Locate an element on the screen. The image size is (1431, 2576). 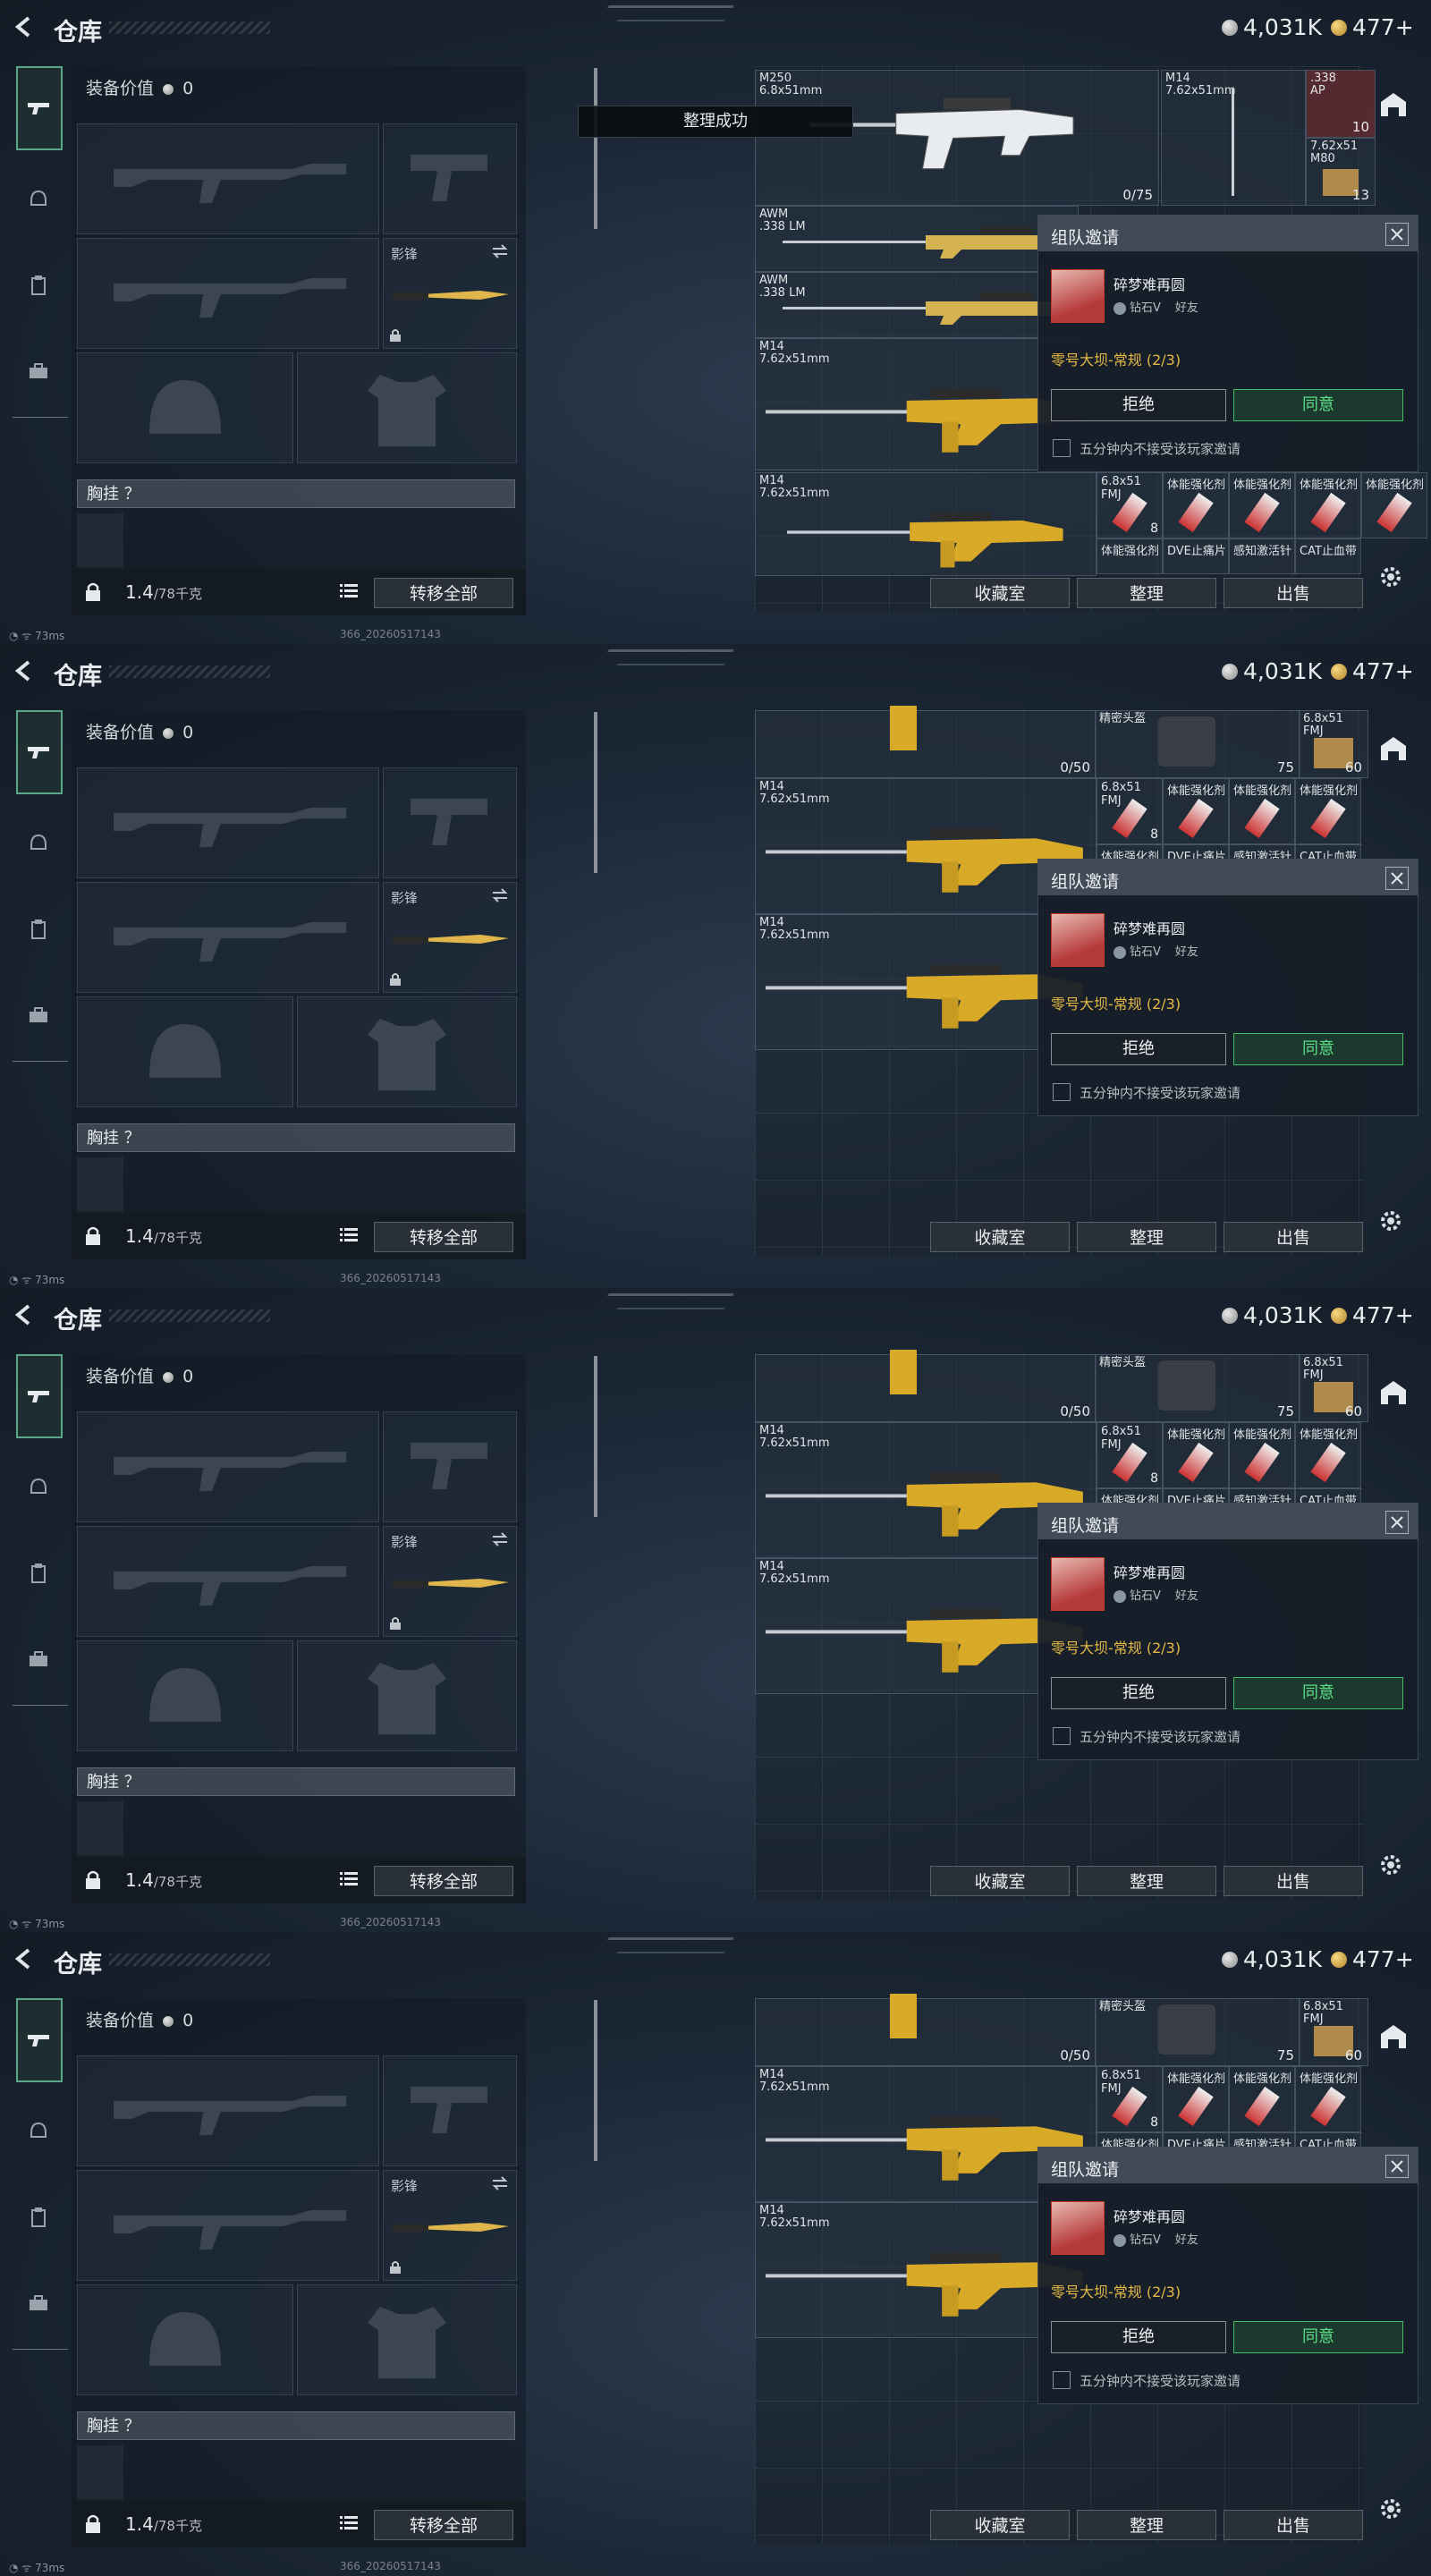
shelter-icon is located at coordinates (1394, 105).